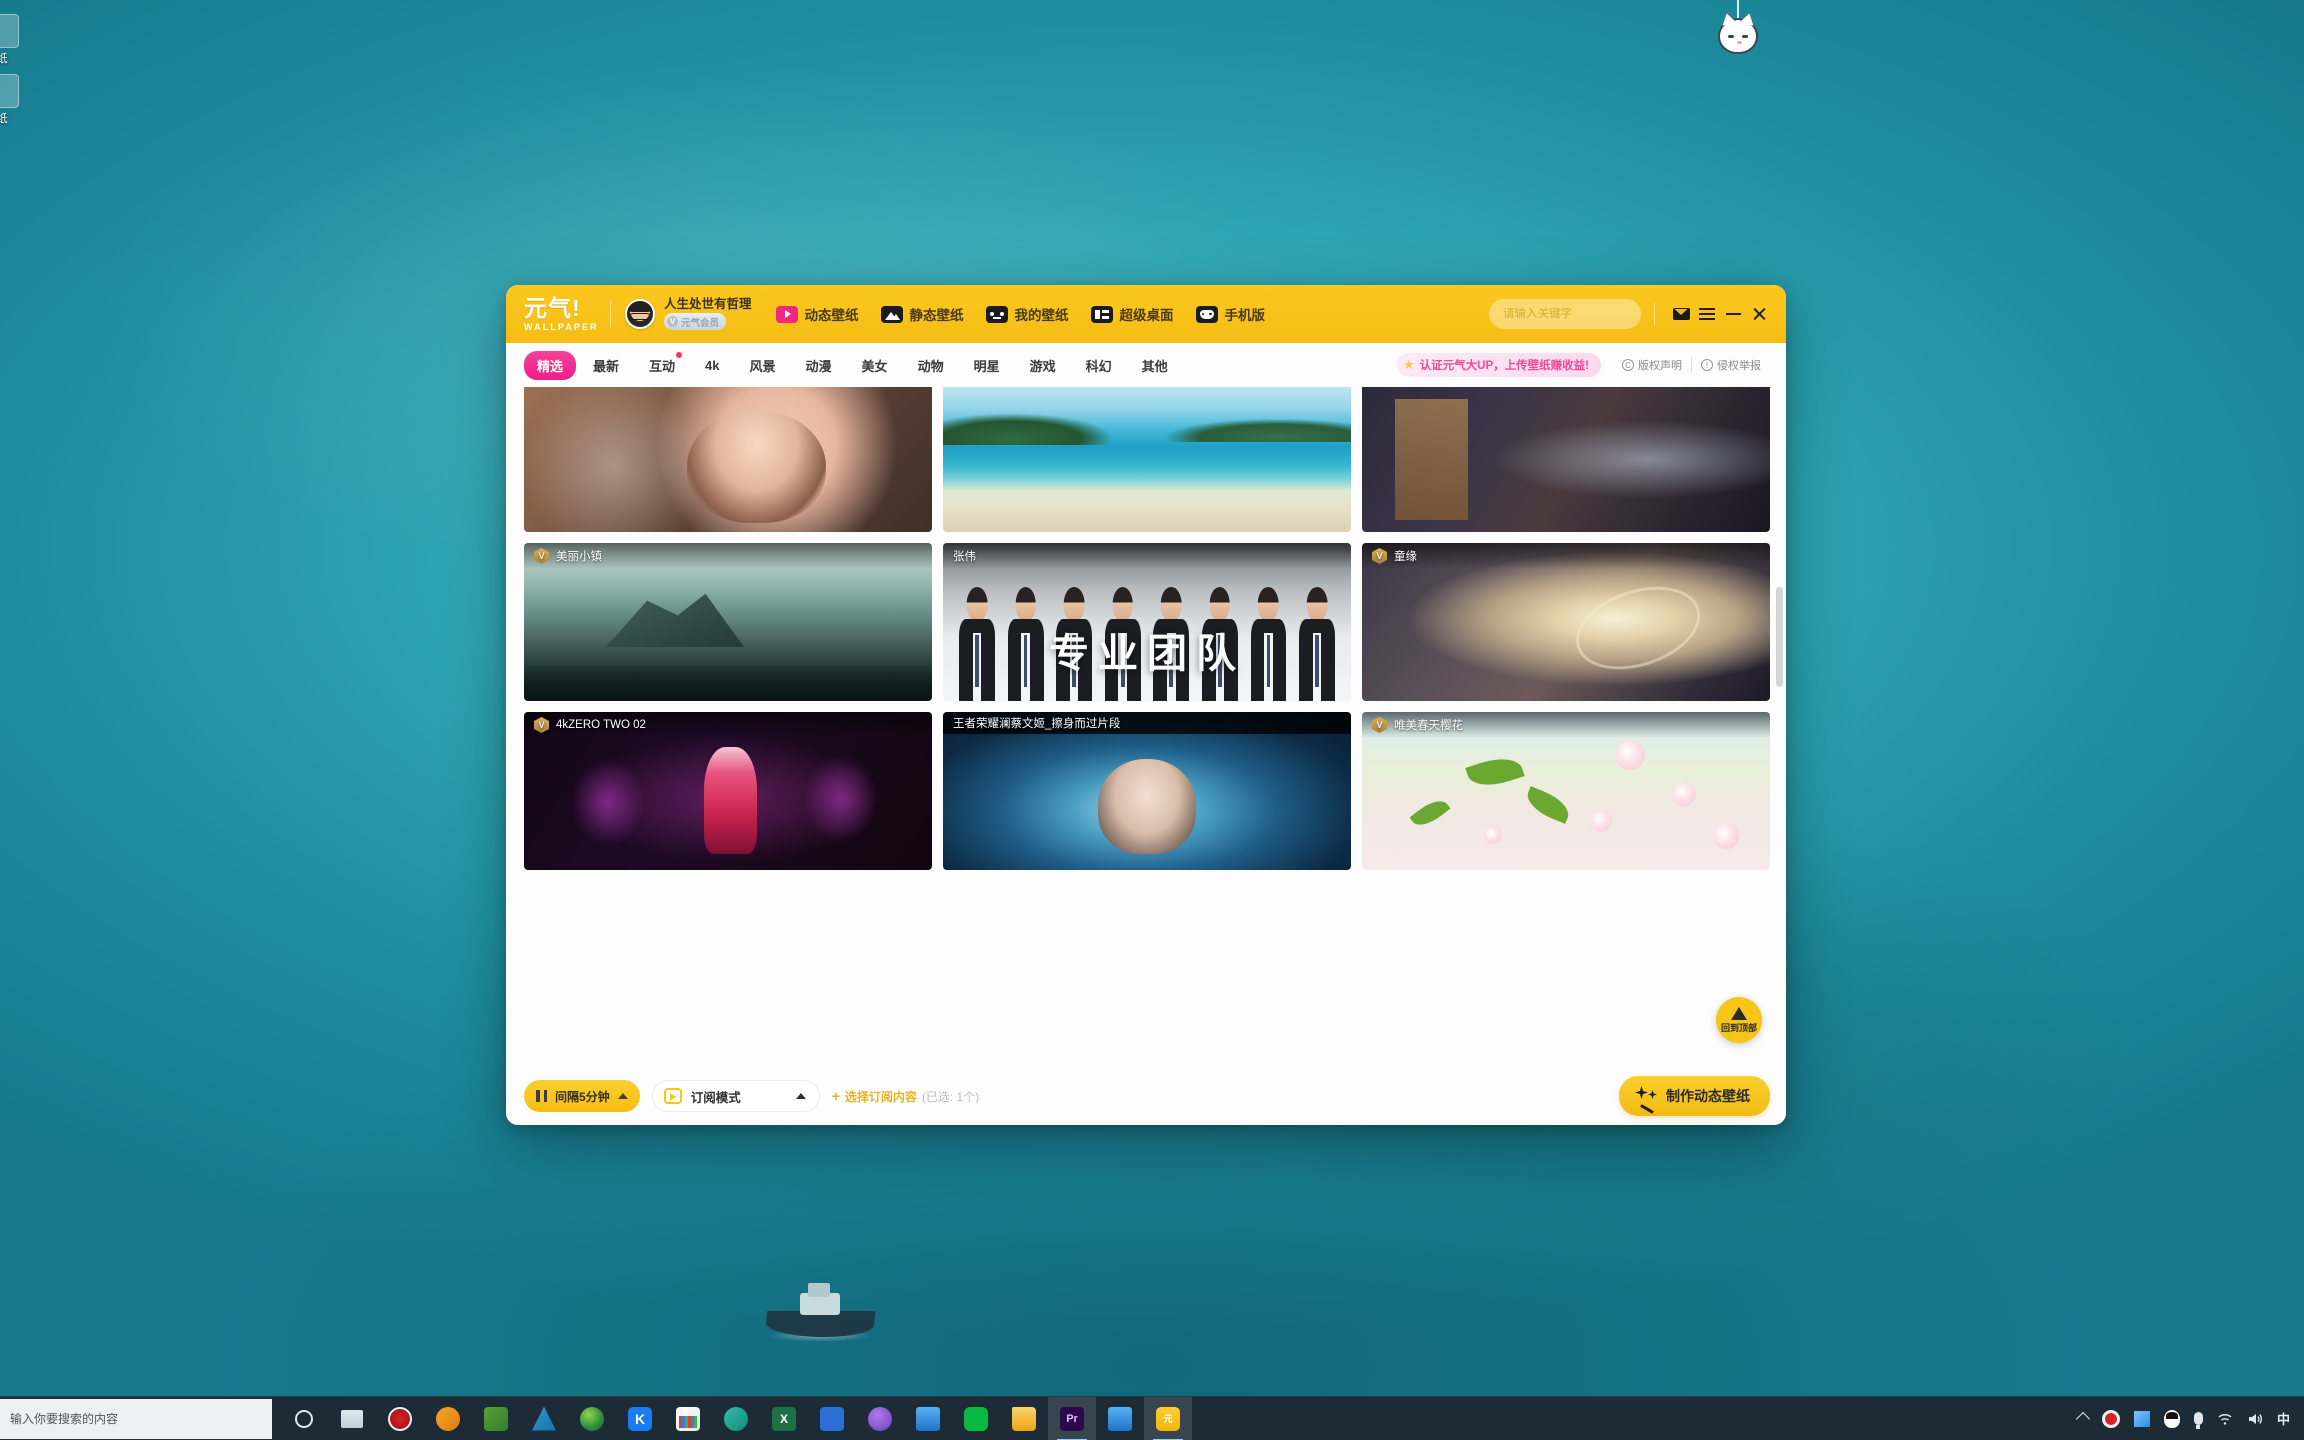 Image resolution: width=2304 pixels, height=1440 pixels. I want to click on taskbar-app-screen-recorder, so click(400, 1418).